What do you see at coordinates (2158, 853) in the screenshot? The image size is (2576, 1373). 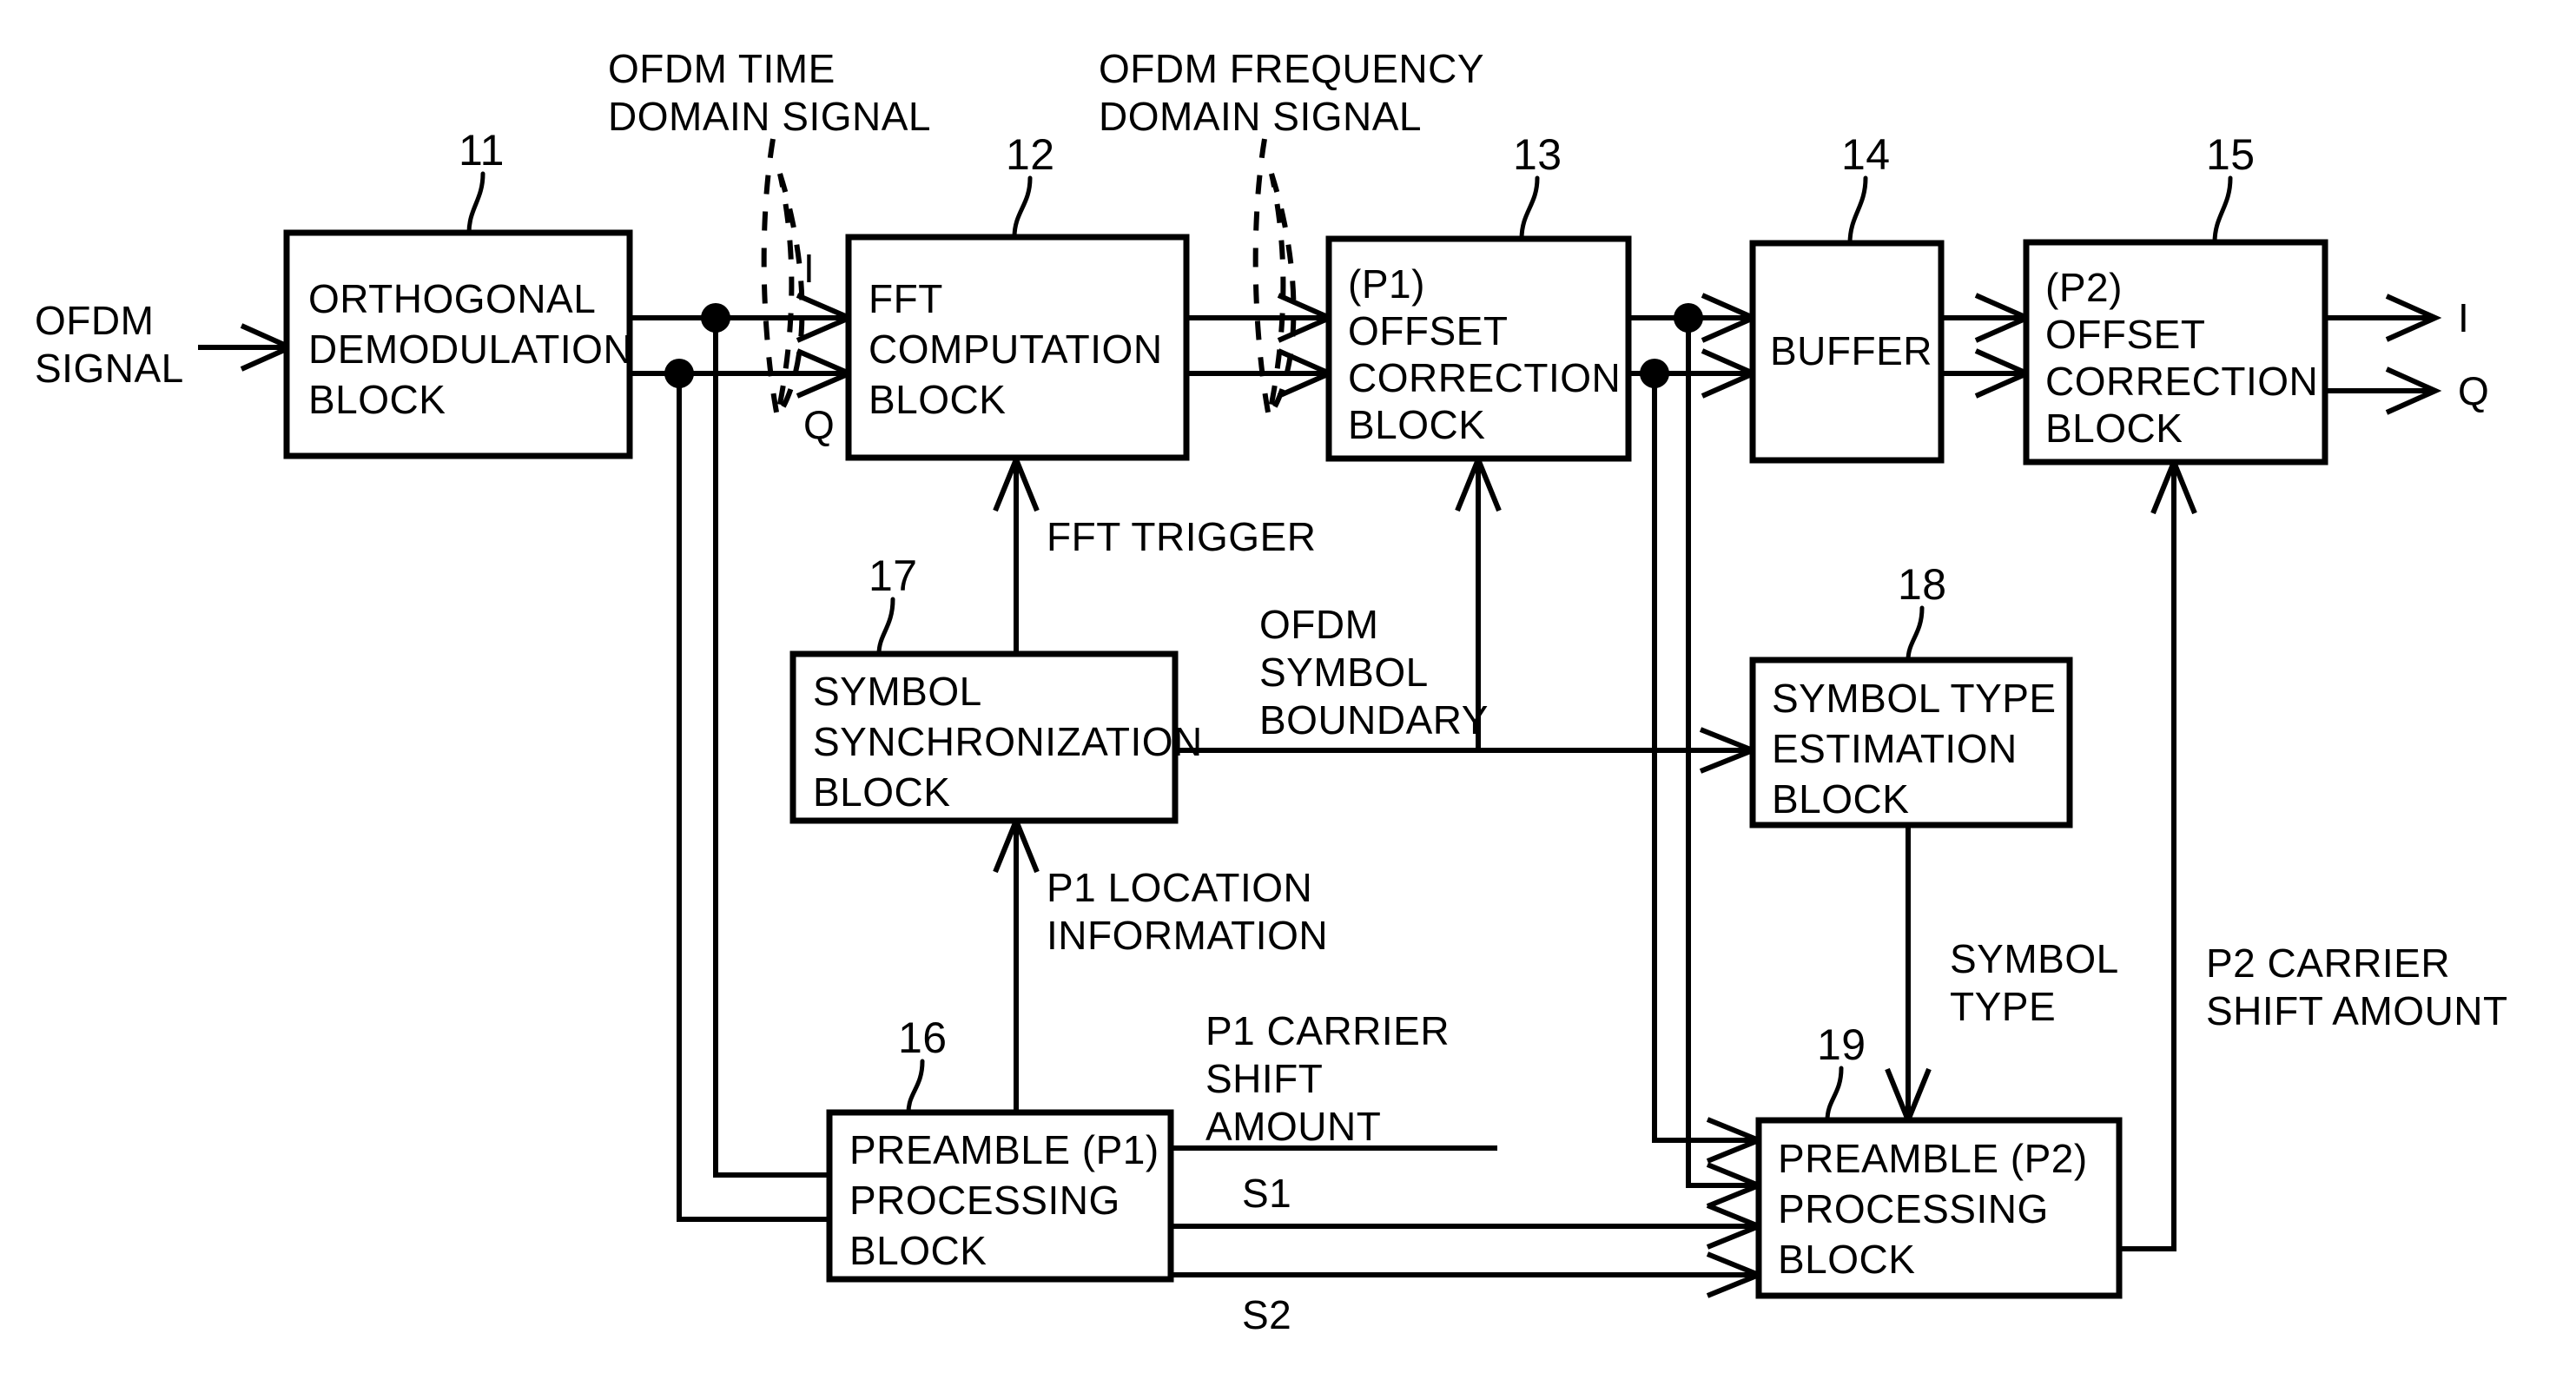 I see `wire-p2-carrier-shift-amount` at bounding box center [2158, 853].